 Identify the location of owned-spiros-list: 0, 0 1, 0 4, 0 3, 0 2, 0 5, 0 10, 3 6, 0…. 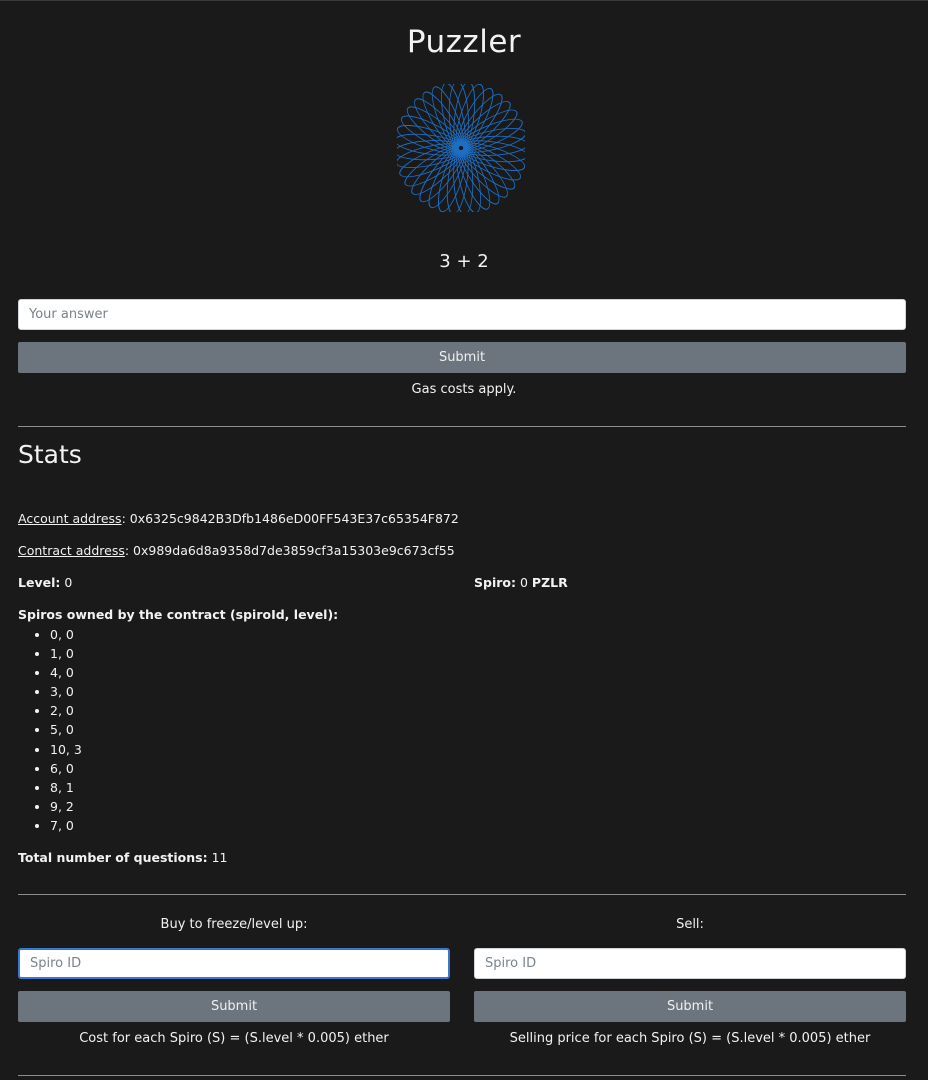
(50, 730).